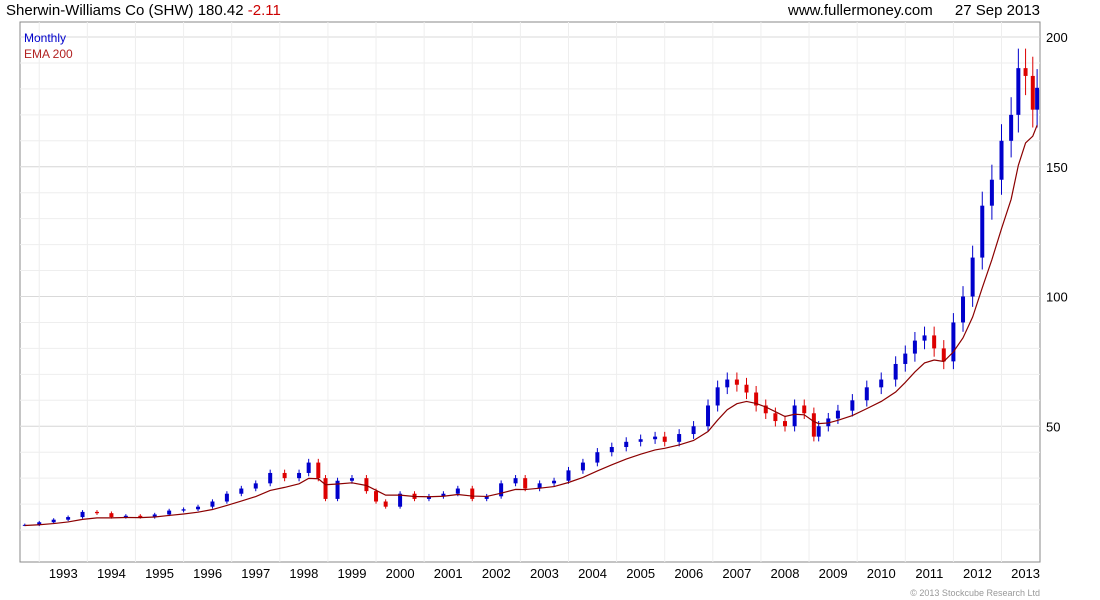 The height and width of the screenshot is (600, 1100). Describe the element at coordinates (111, 573) in the screenshot. I see `x-tick-label: 1994` at that location.